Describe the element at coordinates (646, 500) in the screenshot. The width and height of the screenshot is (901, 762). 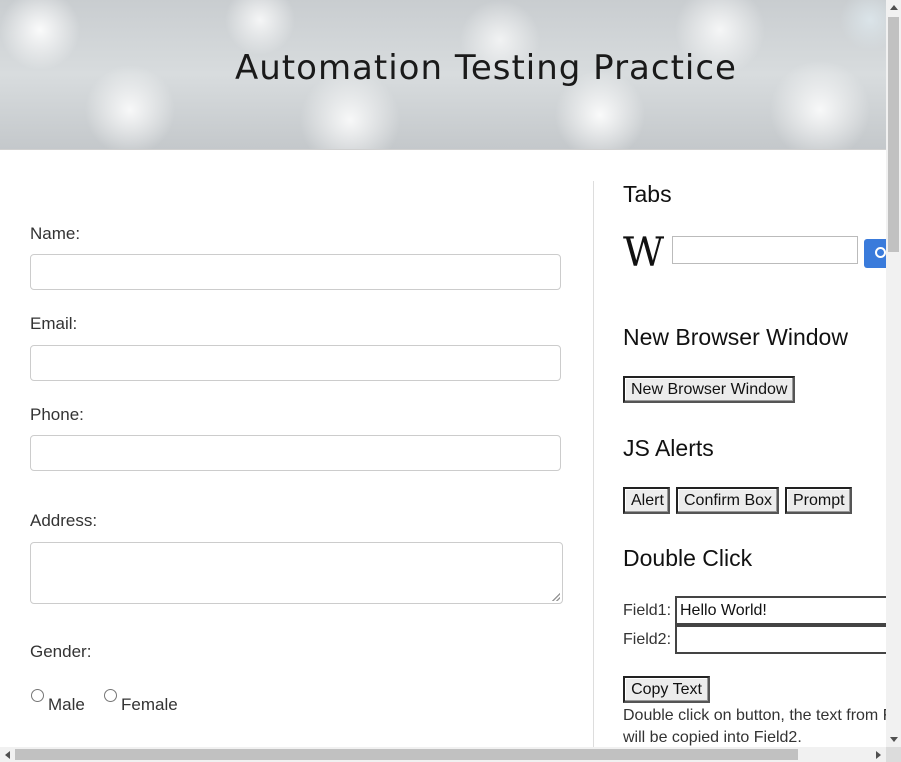
I see `alert-button: Alert` at that location.